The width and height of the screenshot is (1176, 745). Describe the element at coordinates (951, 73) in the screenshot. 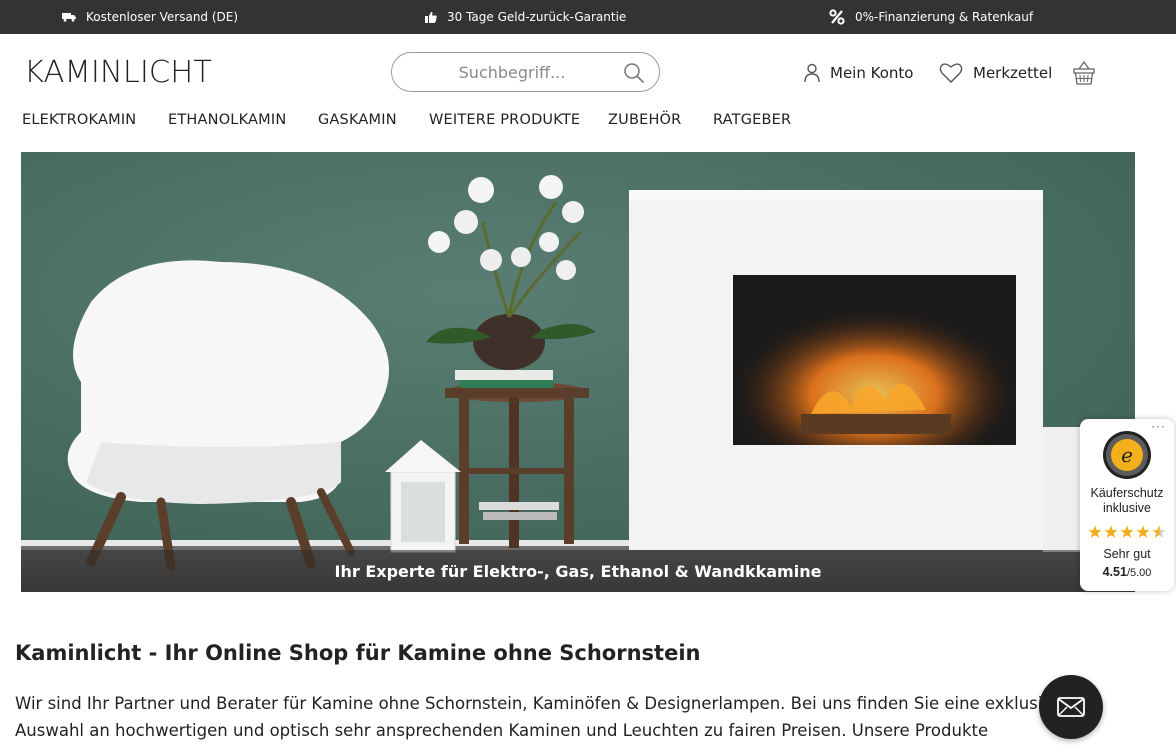

I see `heart-icon` at that location.